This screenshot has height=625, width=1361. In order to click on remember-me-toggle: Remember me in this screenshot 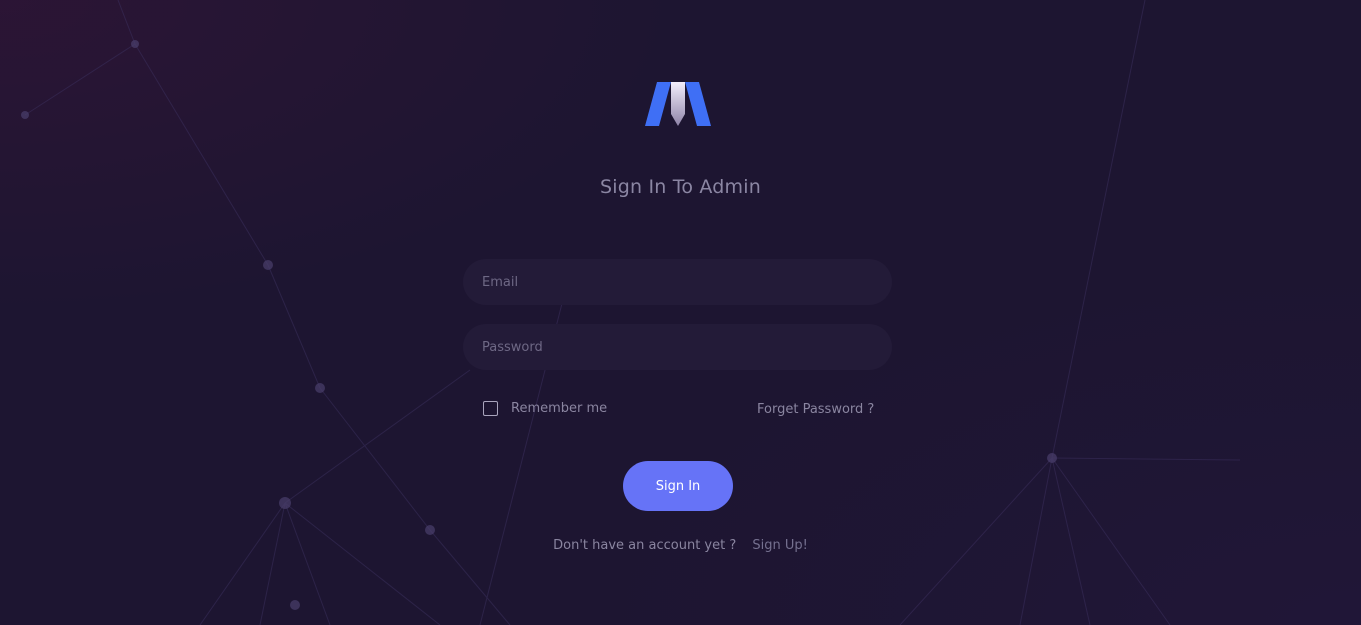, I will do `click(545, 408)`.